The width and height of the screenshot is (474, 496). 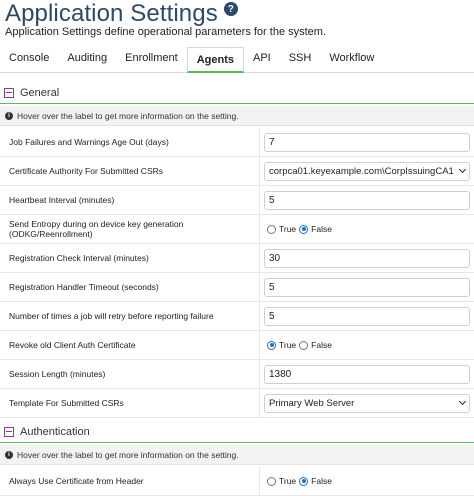 I want to click on certificate-authority-select: corpca01.keyexample.com\CorpIssuingCA1, so click(x=367, y=171).